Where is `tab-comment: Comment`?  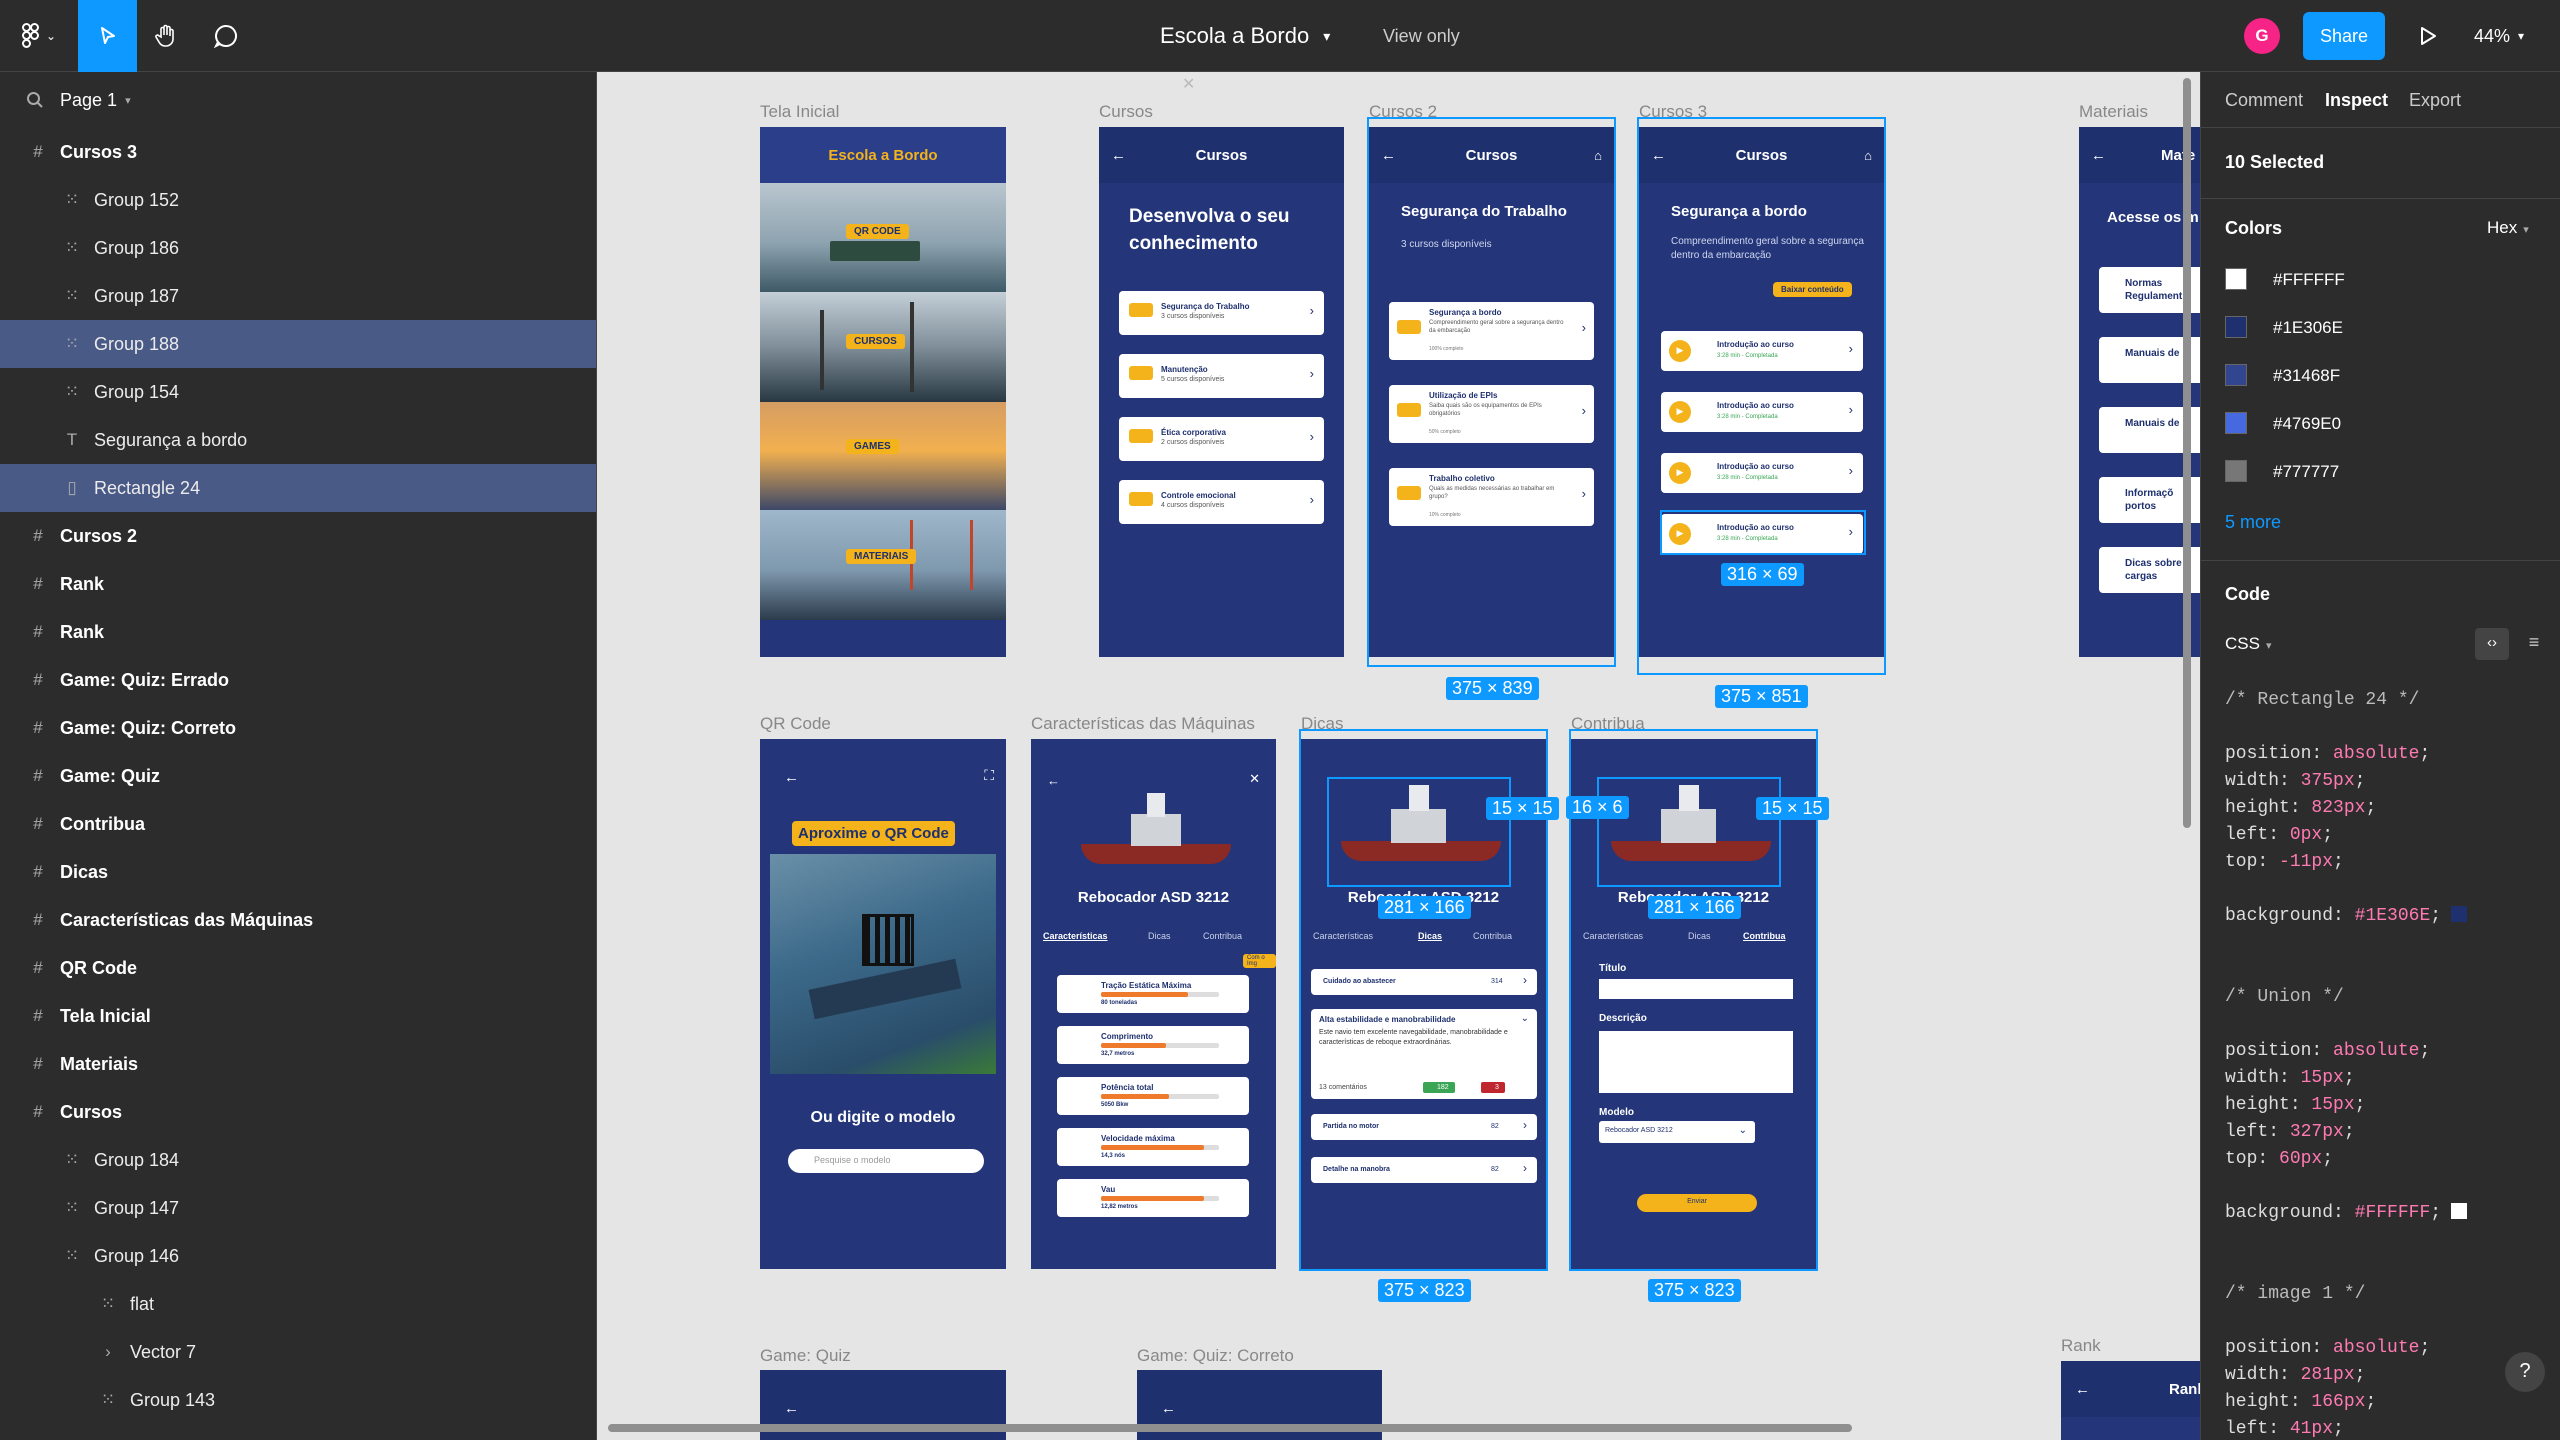
tab-comment: Comment is located at coordinates (2264, 100).